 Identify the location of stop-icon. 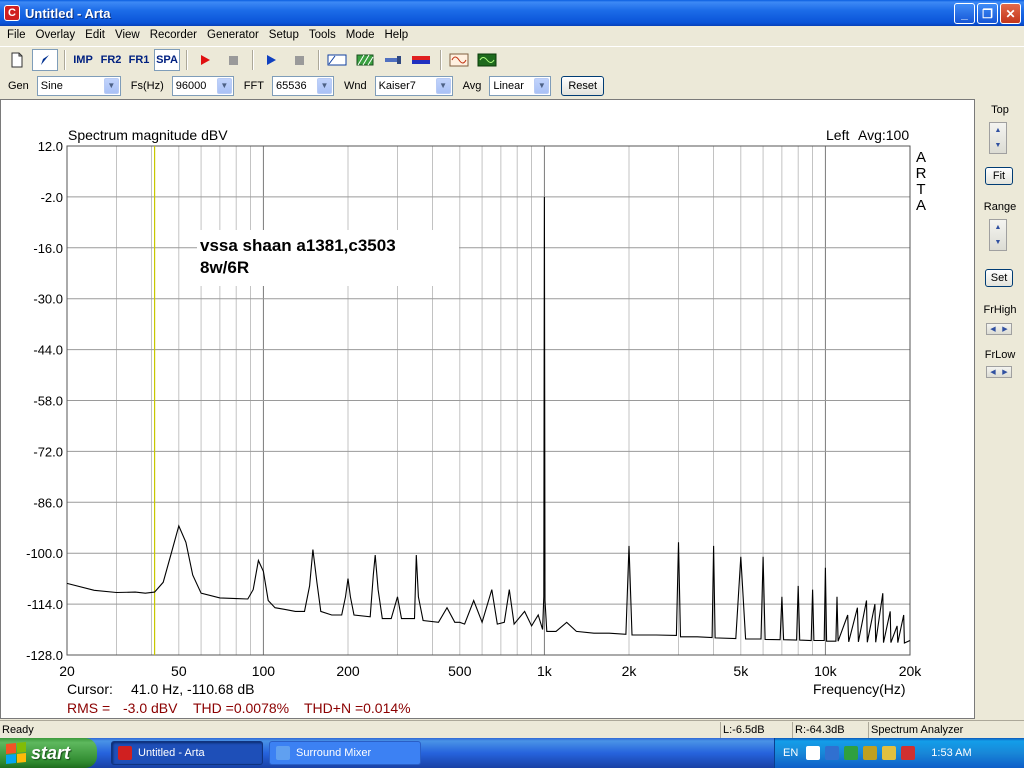
(233, 60).